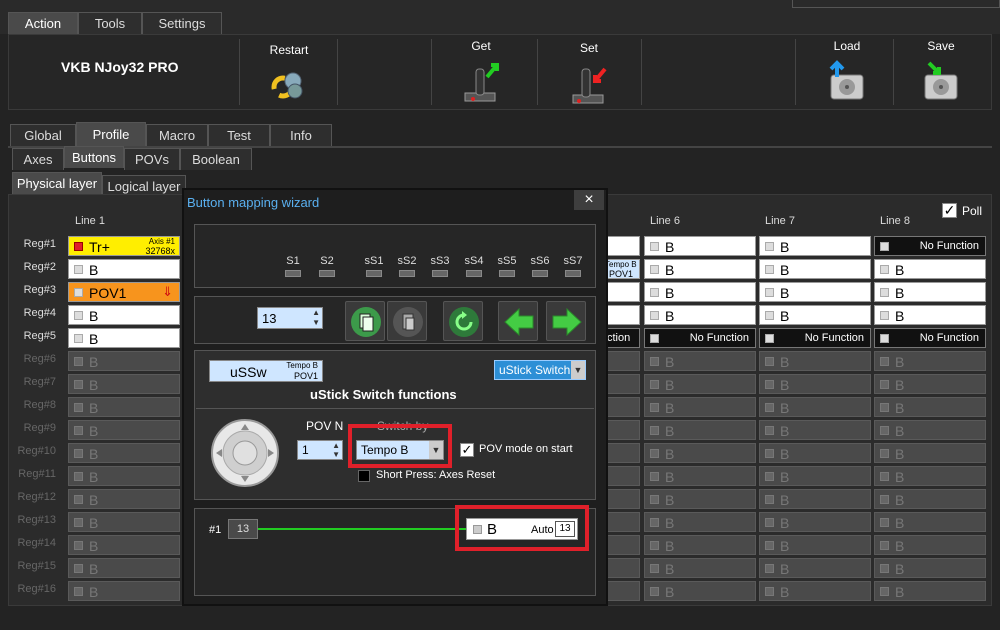 The height and width of the screenshot is (630, 1000). Describe the element at coordinates (239, 135) in the screenshot. I see `tab-test: Test` at that location.